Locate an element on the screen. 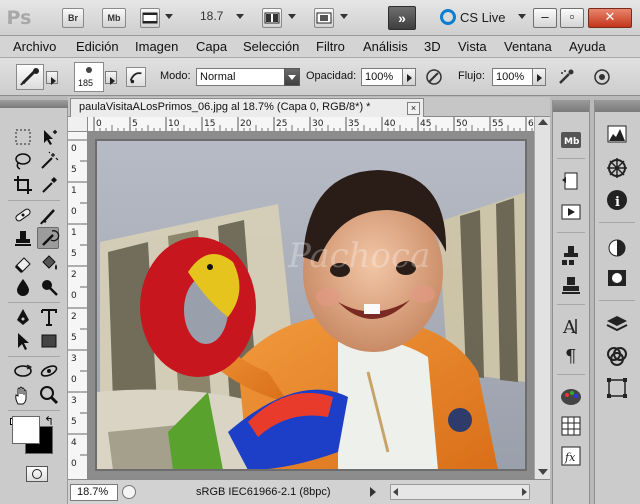 The width and height of the screenshot is (640, 504). menu-vista: Vista is located at coordinates (472, 46).